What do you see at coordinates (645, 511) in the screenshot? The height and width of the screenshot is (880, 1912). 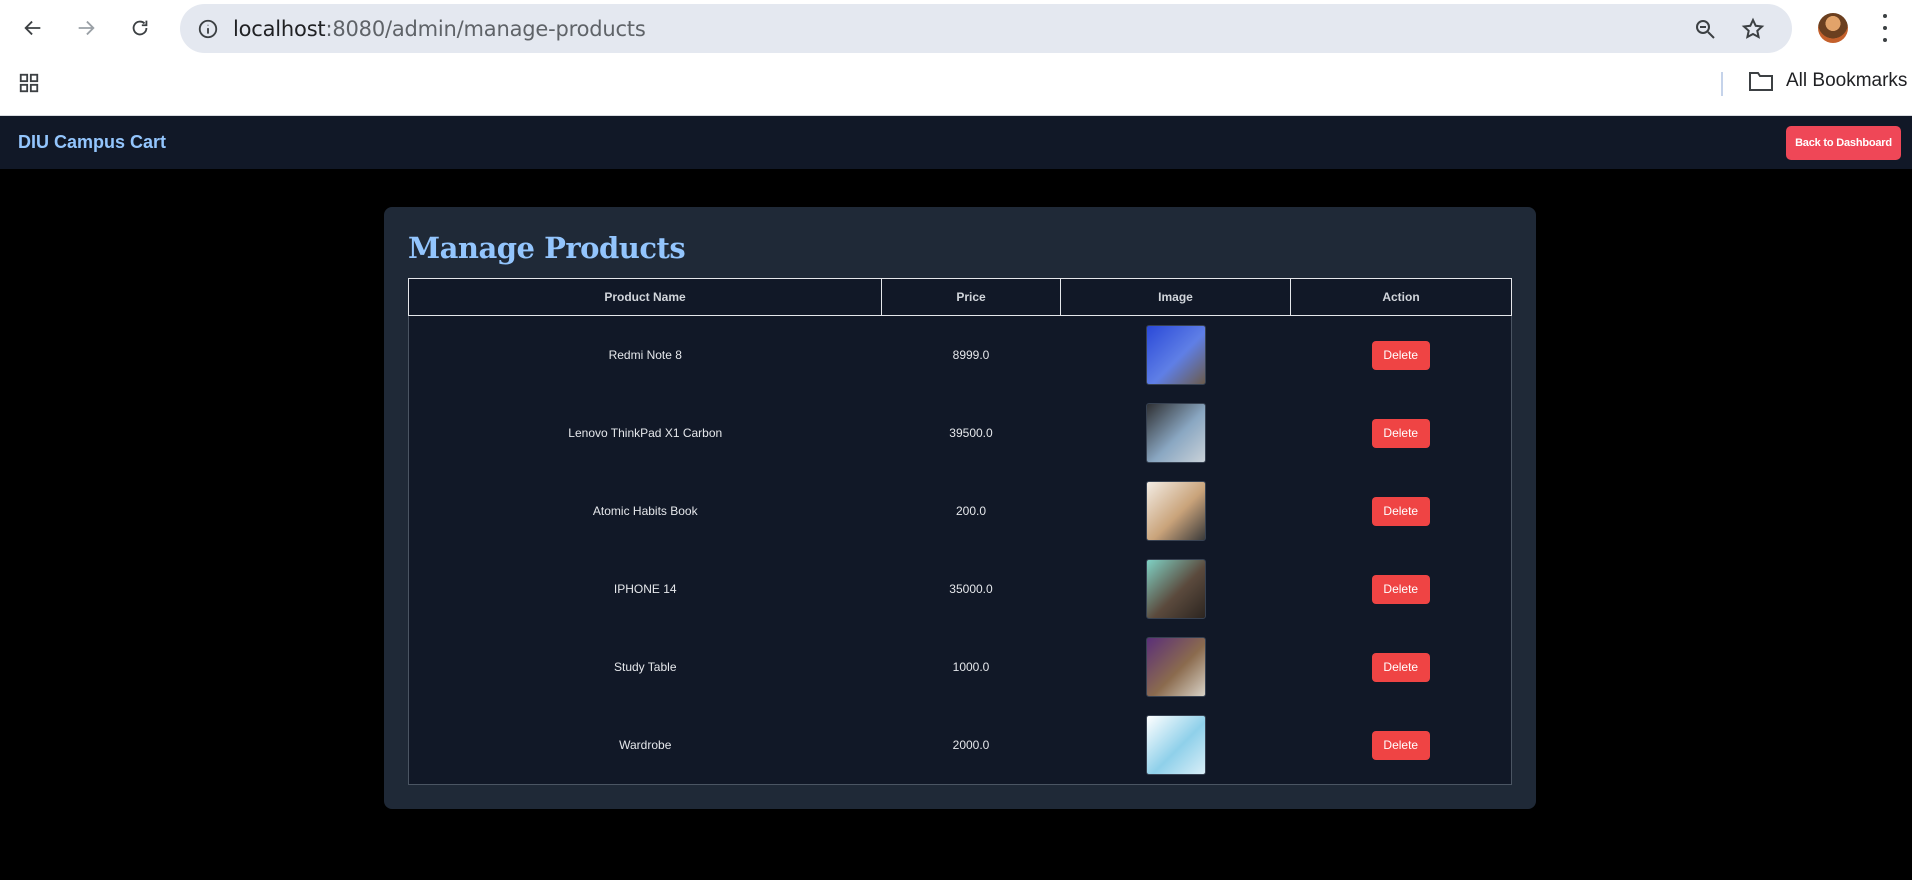 I see `product-name-cell: Atomic Habits Book` at bounding box center [645, 511].